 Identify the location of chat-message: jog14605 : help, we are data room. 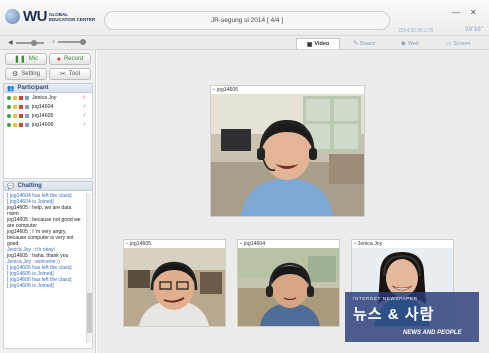
(39, 211).